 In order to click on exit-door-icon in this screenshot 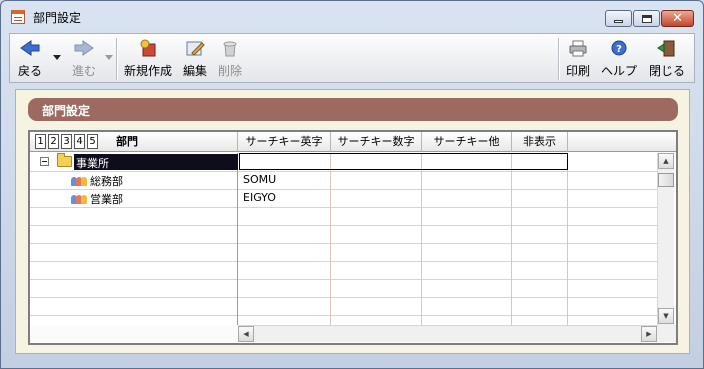, I will do `click(667, 48)`.